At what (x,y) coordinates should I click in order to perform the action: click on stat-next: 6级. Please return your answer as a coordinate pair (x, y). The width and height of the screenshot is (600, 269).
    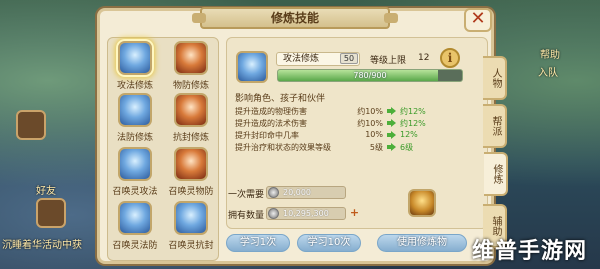
    Looking at the image, I should click on (407, 147).